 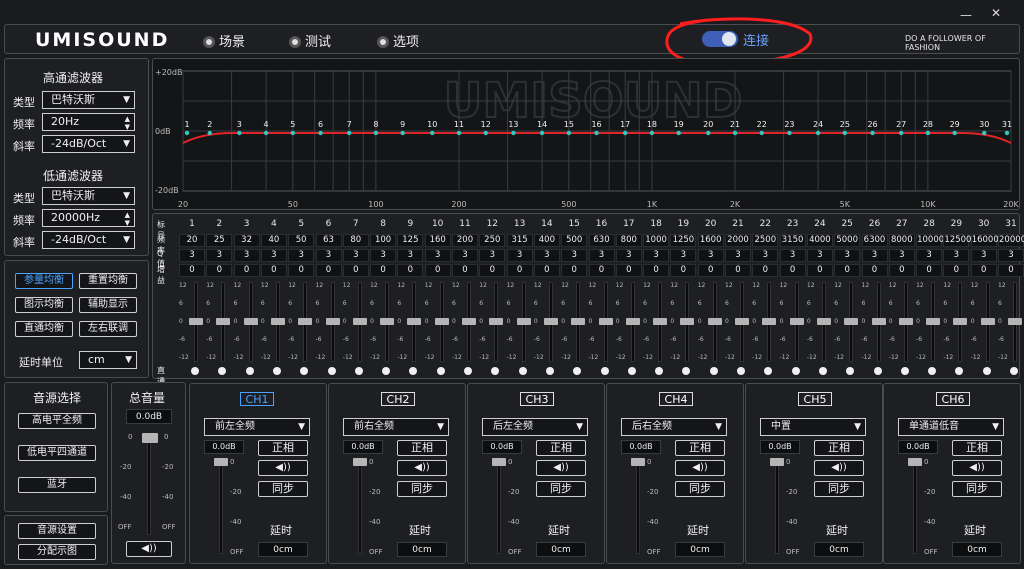 What do you see at coordinates (683, 240) in the screenshot?
I see `eq-freq-cell: 1250` at bounding box center [683, 240].